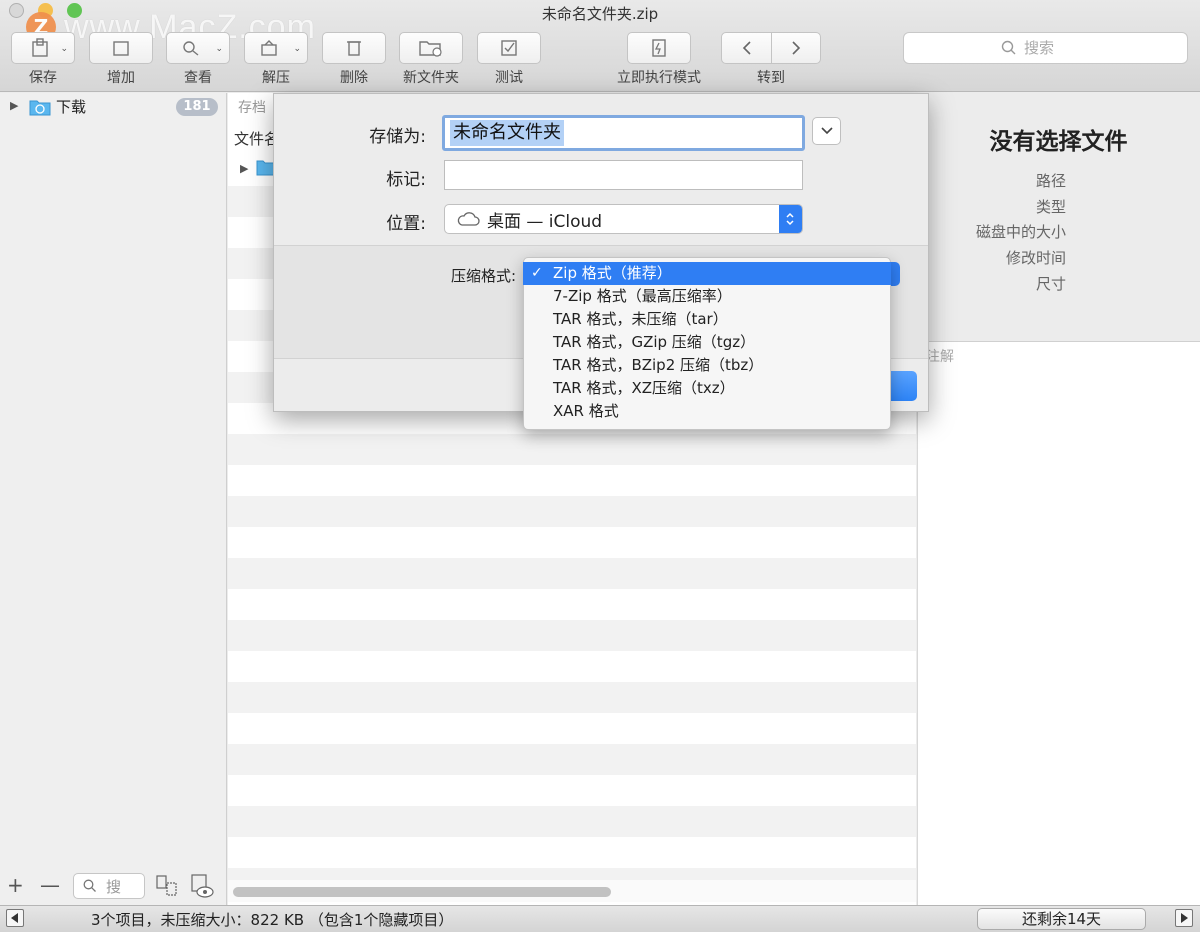  I want to click on save-icon, so click(40, 47).